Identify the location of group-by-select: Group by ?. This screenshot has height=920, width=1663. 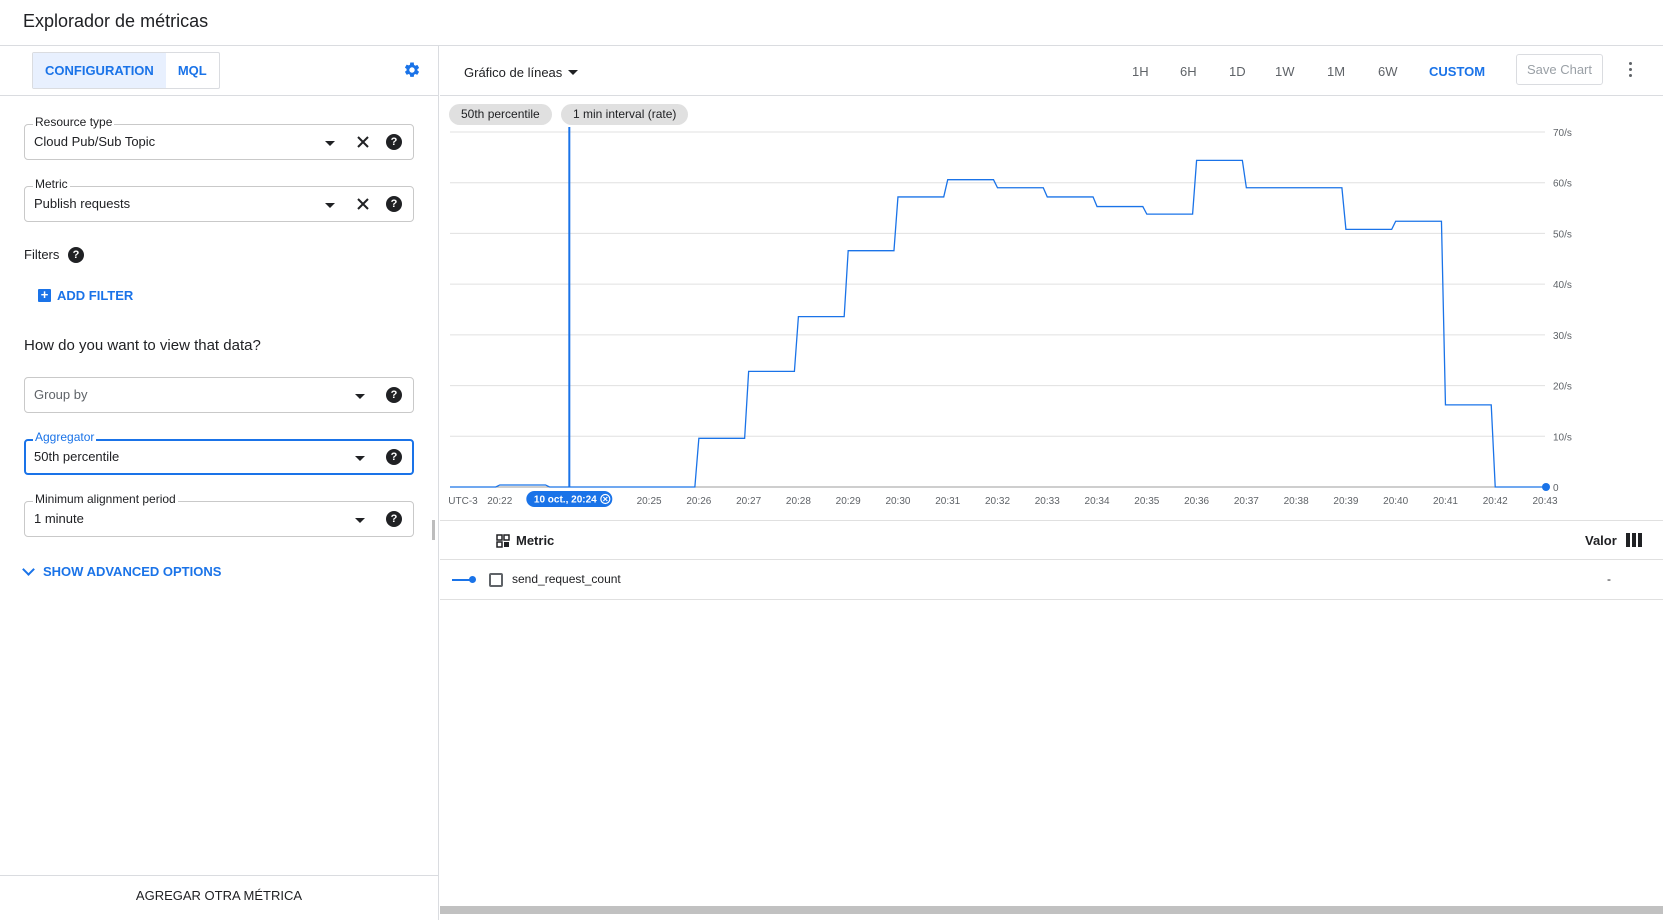
(219, 395).